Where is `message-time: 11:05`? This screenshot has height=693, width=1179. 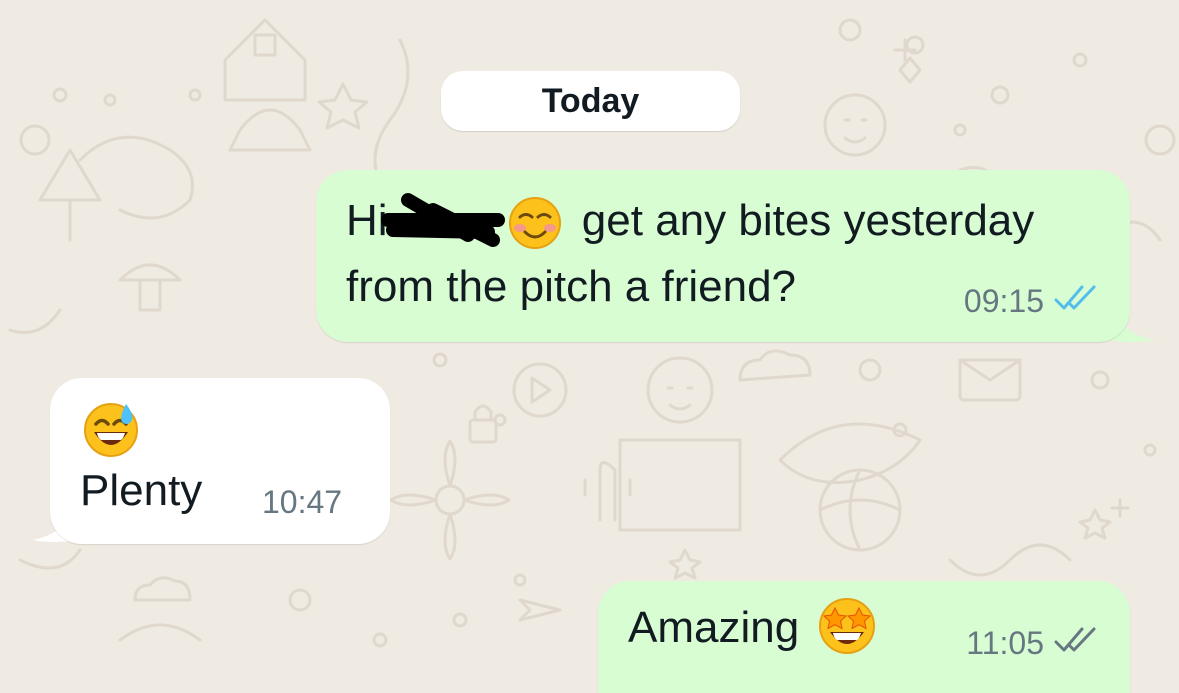 message-time: 11:05 is located at coordinates (1005, 643).